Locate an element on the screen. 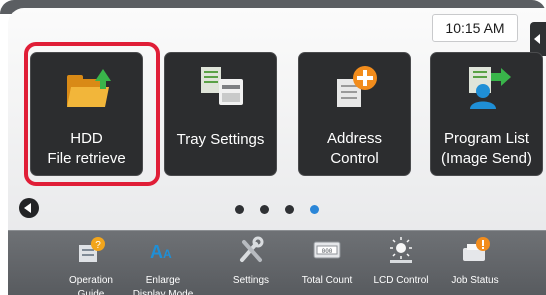 This screenshot has width=546, height=295. job-status-icon is located at coordinates (476, 249).